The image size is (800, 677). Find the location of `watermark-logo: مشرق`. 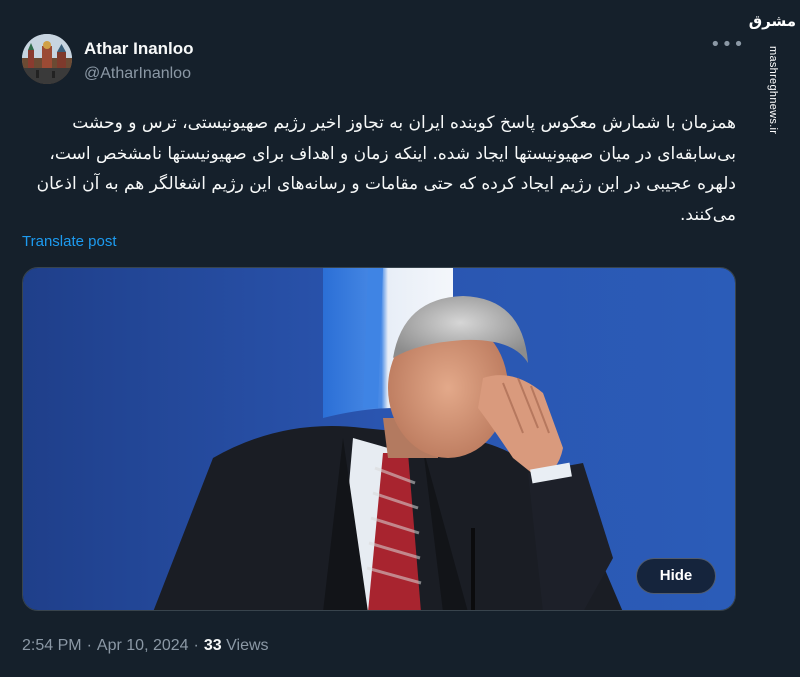

watermark-logo: مشرق is located at coordinates (772, 21).